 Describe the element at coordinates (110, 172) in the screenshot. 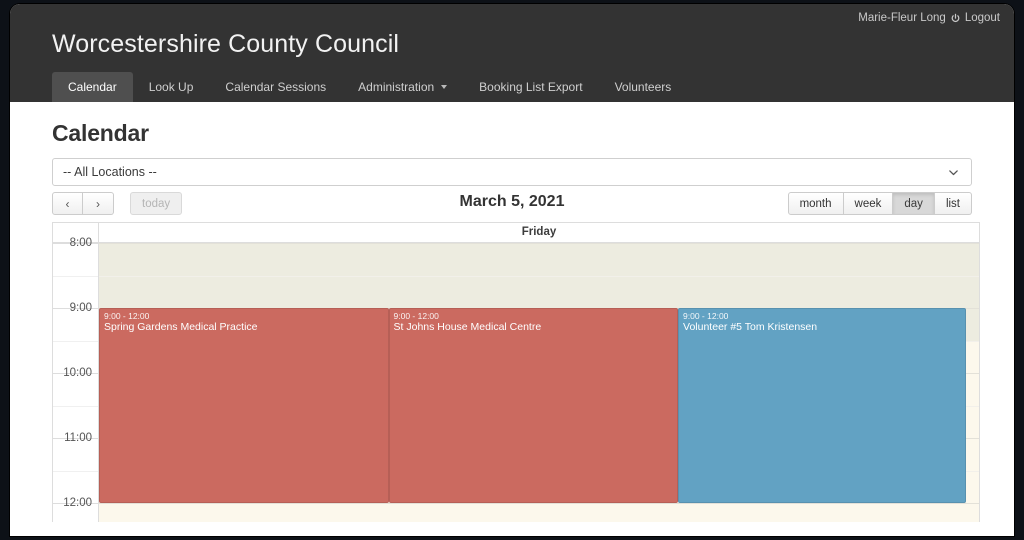

I see `location-filter-value: -- All Locations --` at that location.